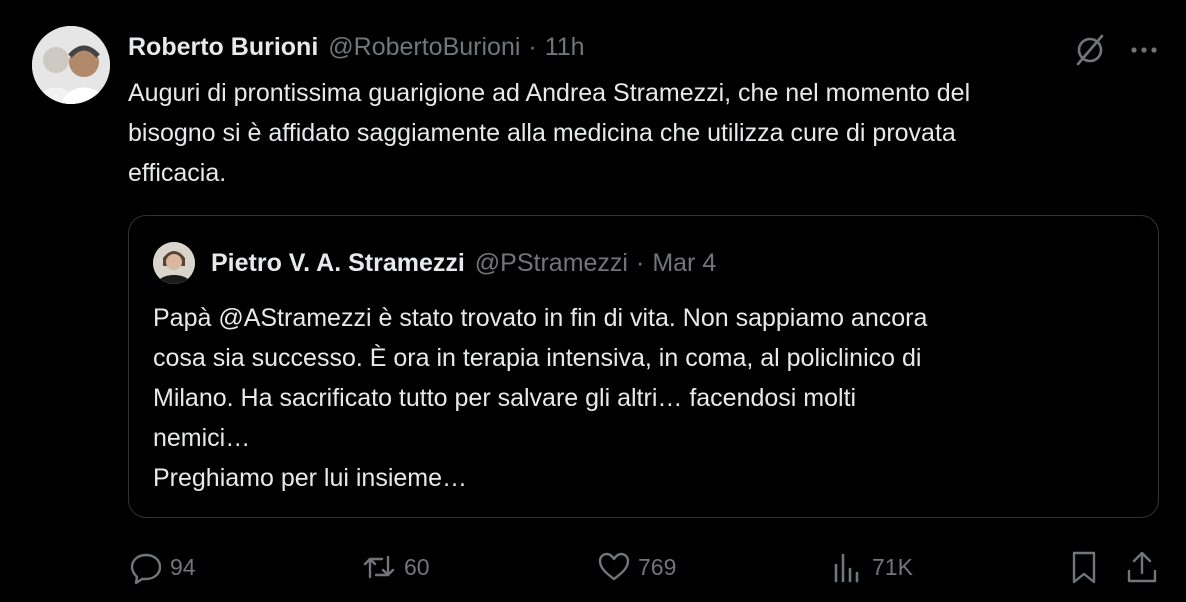 Image resolution: width=1186 pixels, height=602 pixels. Describe the element at coordinates (1090, 50) in the screenshot. I see `grok-icon` at that location.